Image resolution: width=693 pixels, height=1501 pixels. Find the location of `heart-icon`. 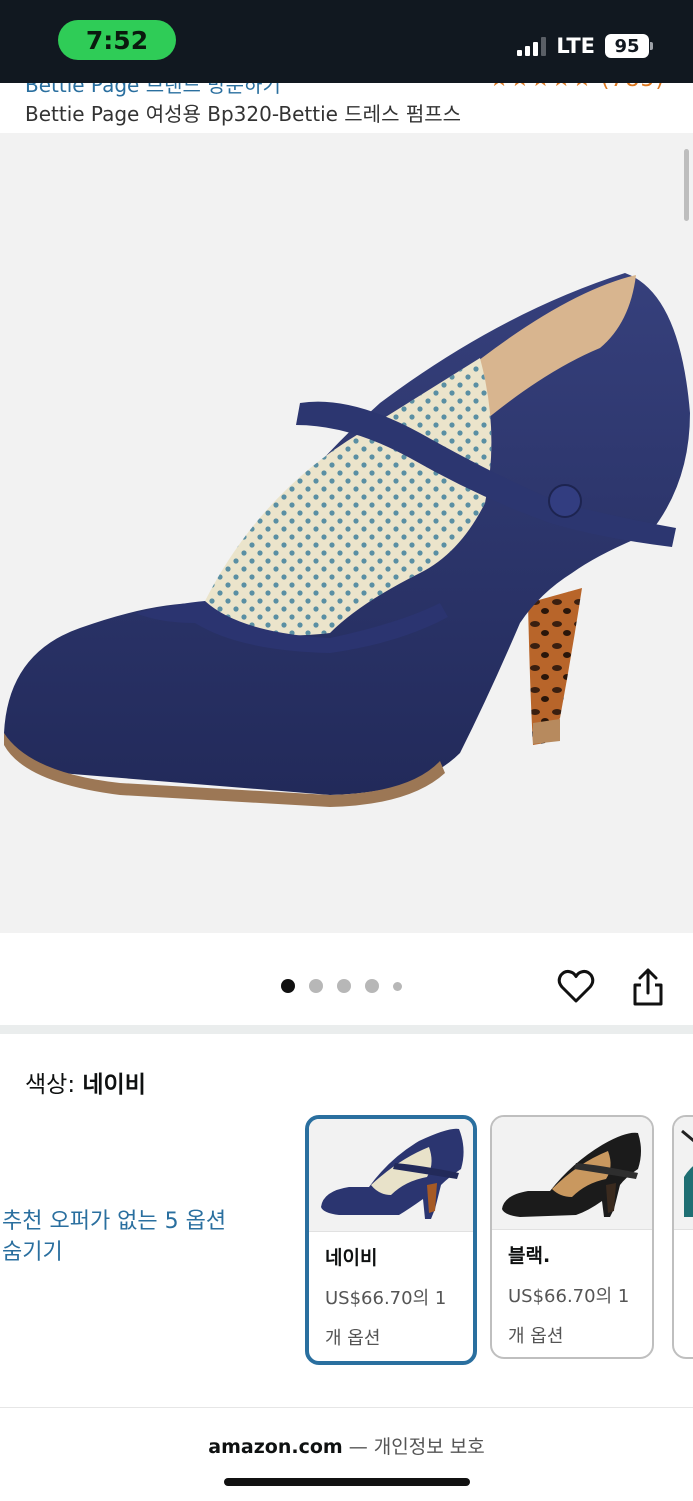

heart-icon is located at coordinates (576, 986).